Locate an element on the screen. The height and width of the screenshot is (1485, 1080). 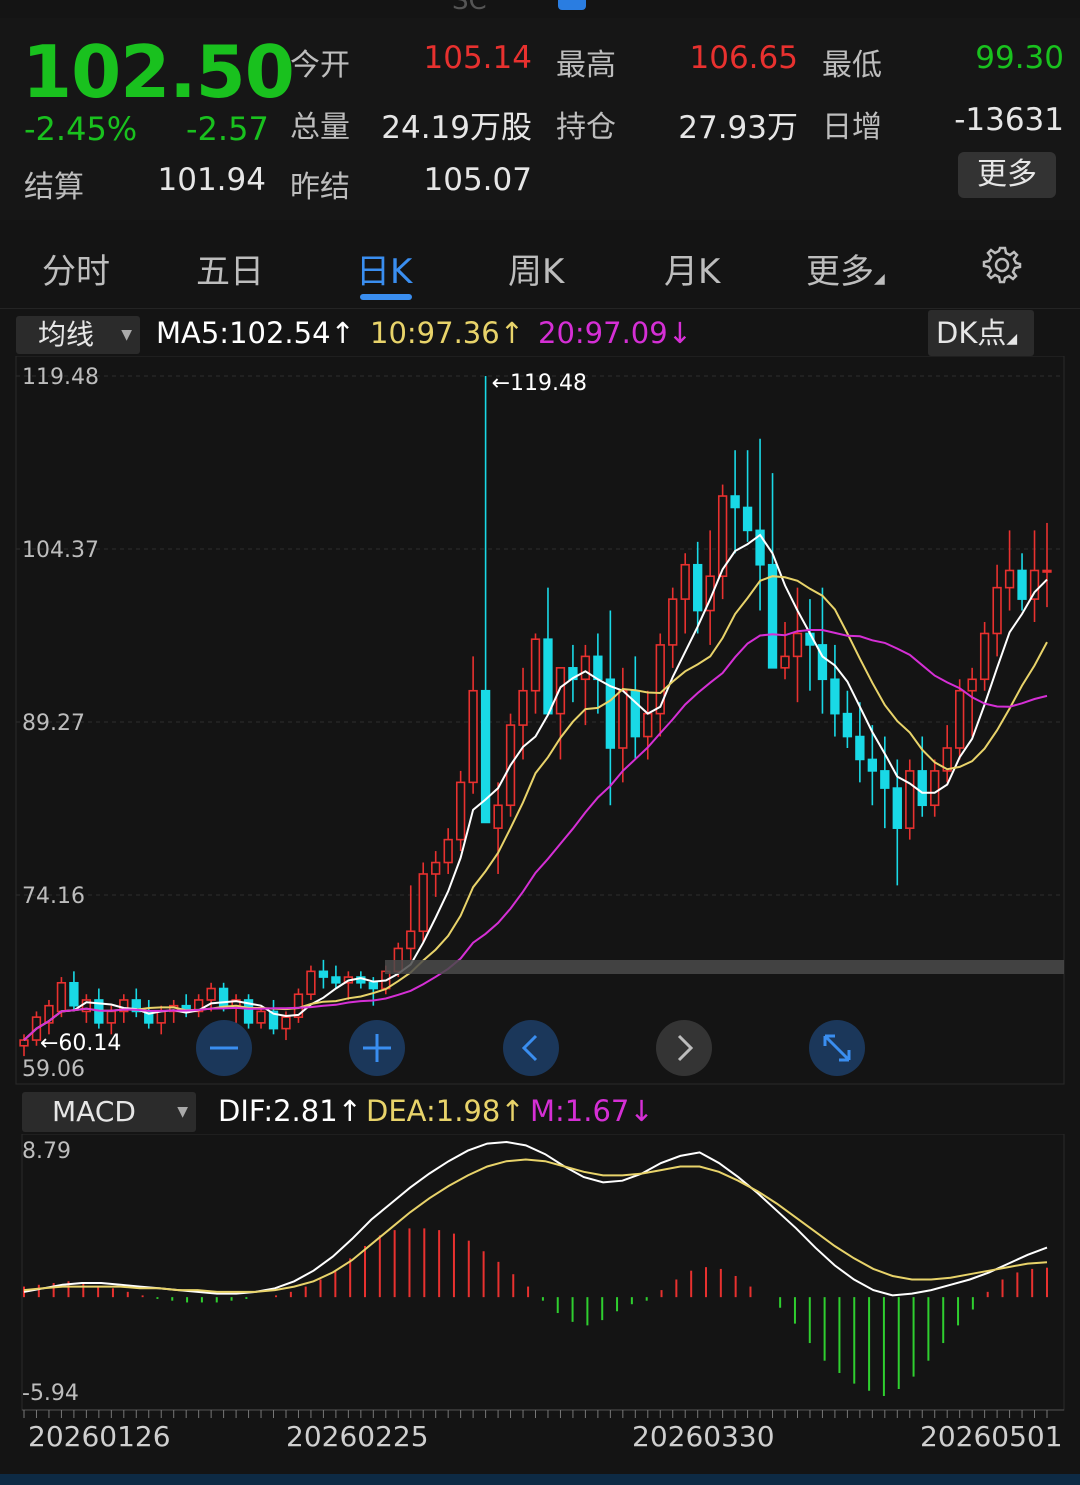
last-price: 102.50 is located at coordinates (158, 72).